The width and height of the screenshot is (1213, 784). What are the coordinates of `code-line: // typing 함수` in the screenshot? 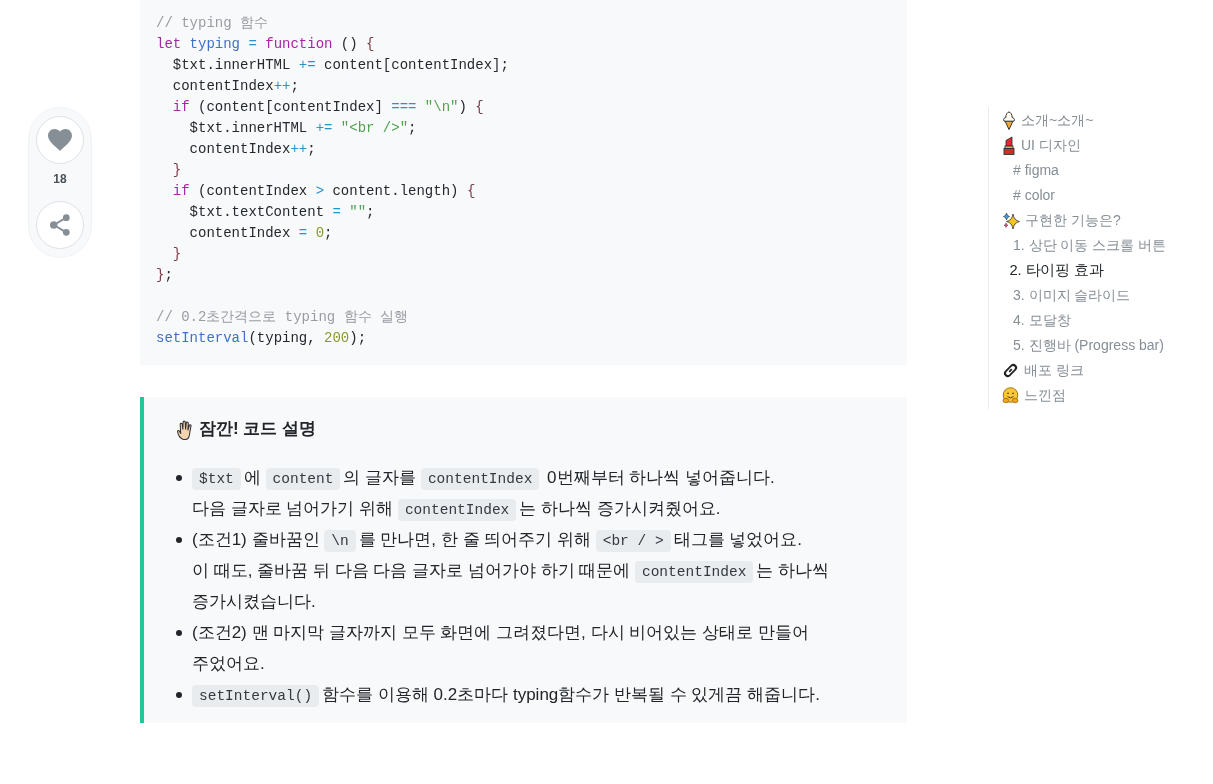 It's located at (212, 23).